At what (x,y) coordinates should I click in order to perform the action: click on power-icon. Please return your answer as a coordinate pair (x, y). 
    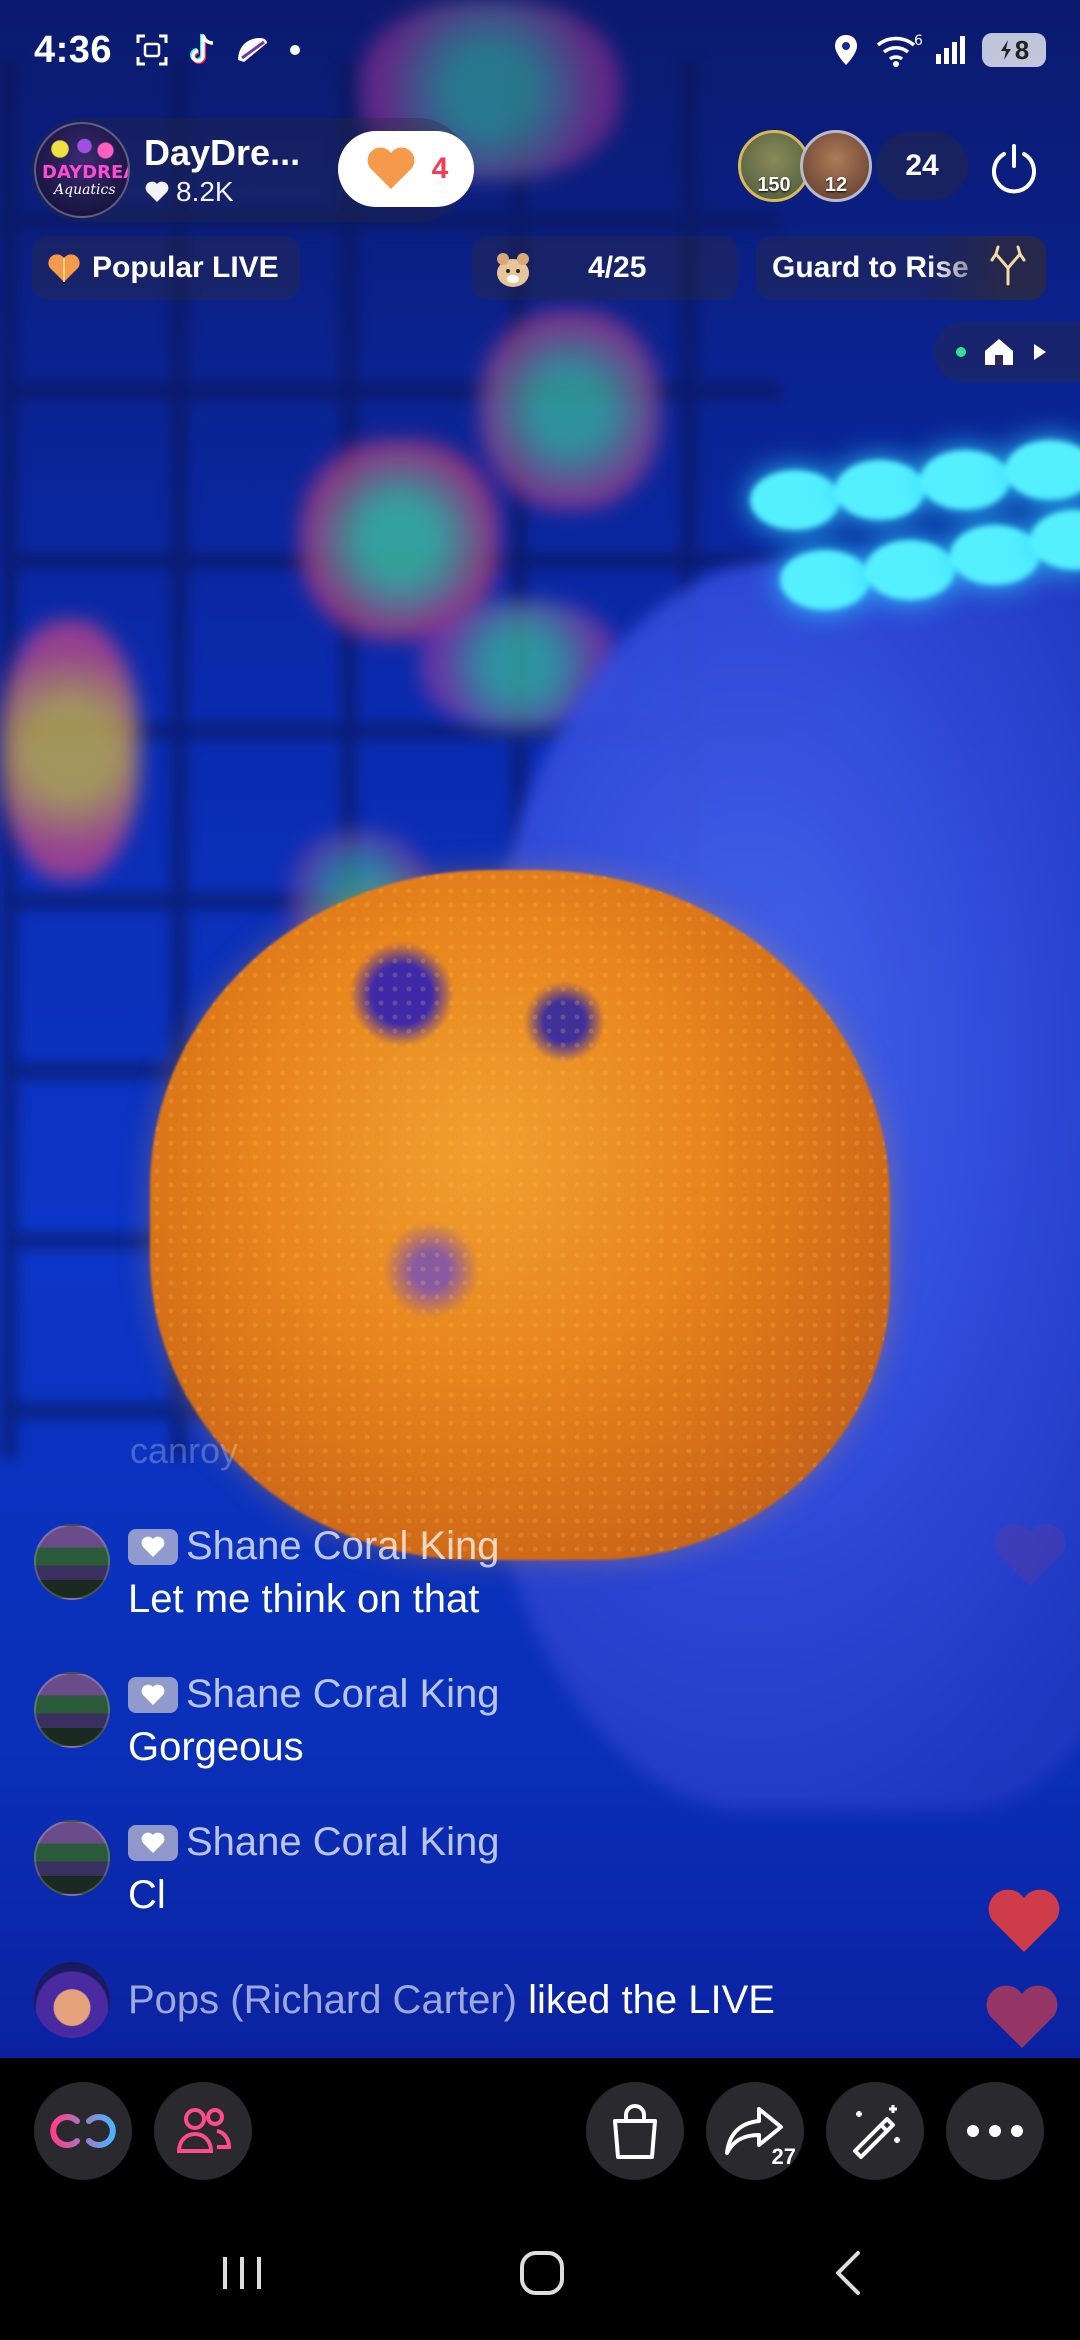
    Looking at the image, I should click on (1014, 169).